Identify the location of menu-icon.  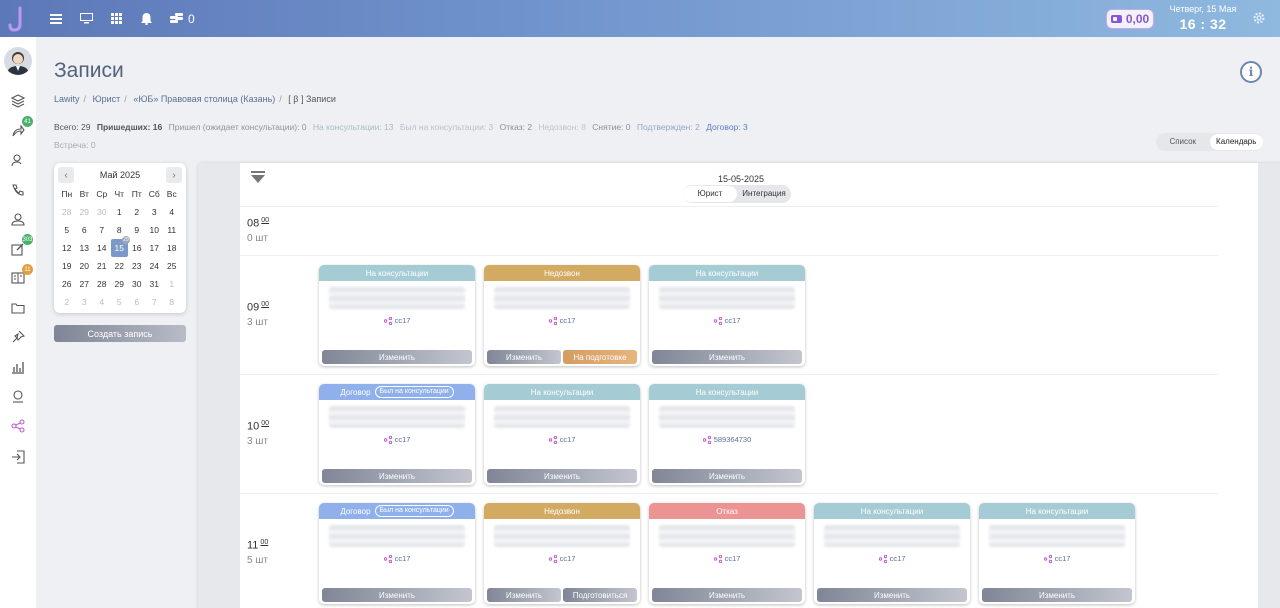
(56, 19).